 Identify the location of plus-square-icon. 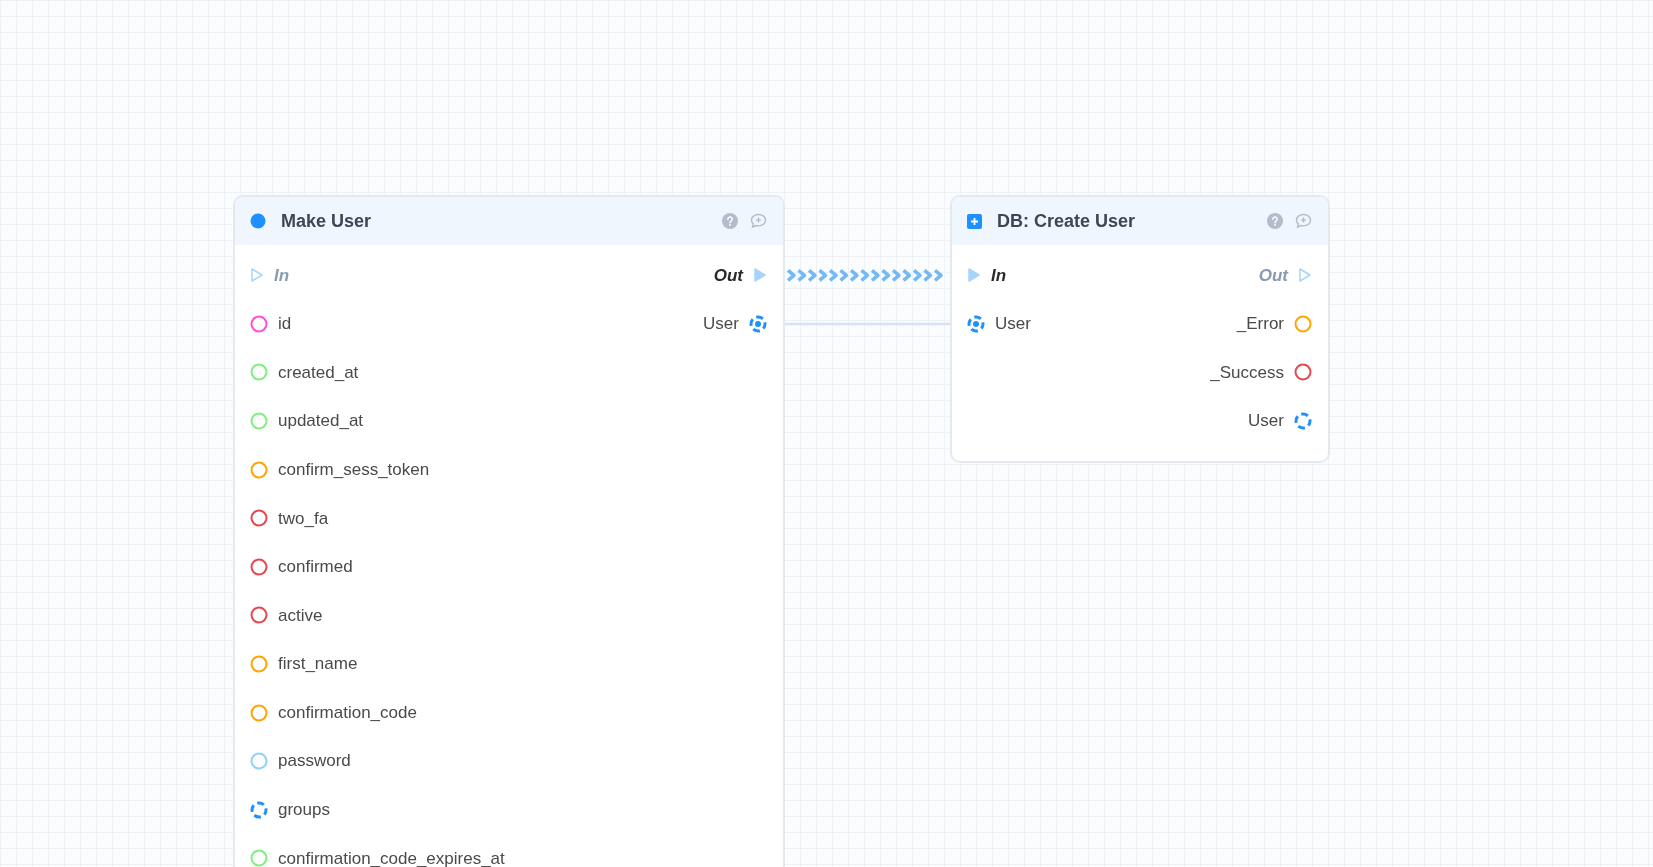
(974, 221).